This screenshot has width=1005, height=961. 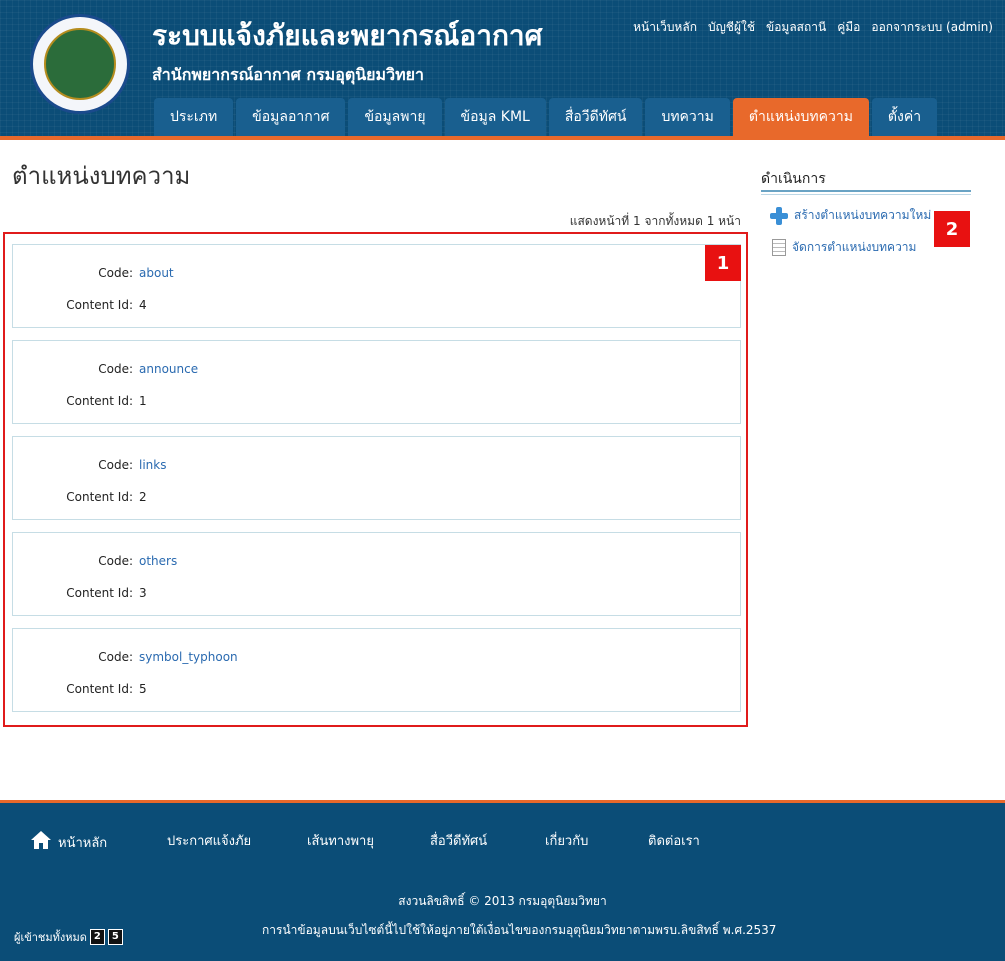 What do you see at coordinates (779, 247) in the screenshot?
I see `document-list-icon` at bounding box center [779, 247].